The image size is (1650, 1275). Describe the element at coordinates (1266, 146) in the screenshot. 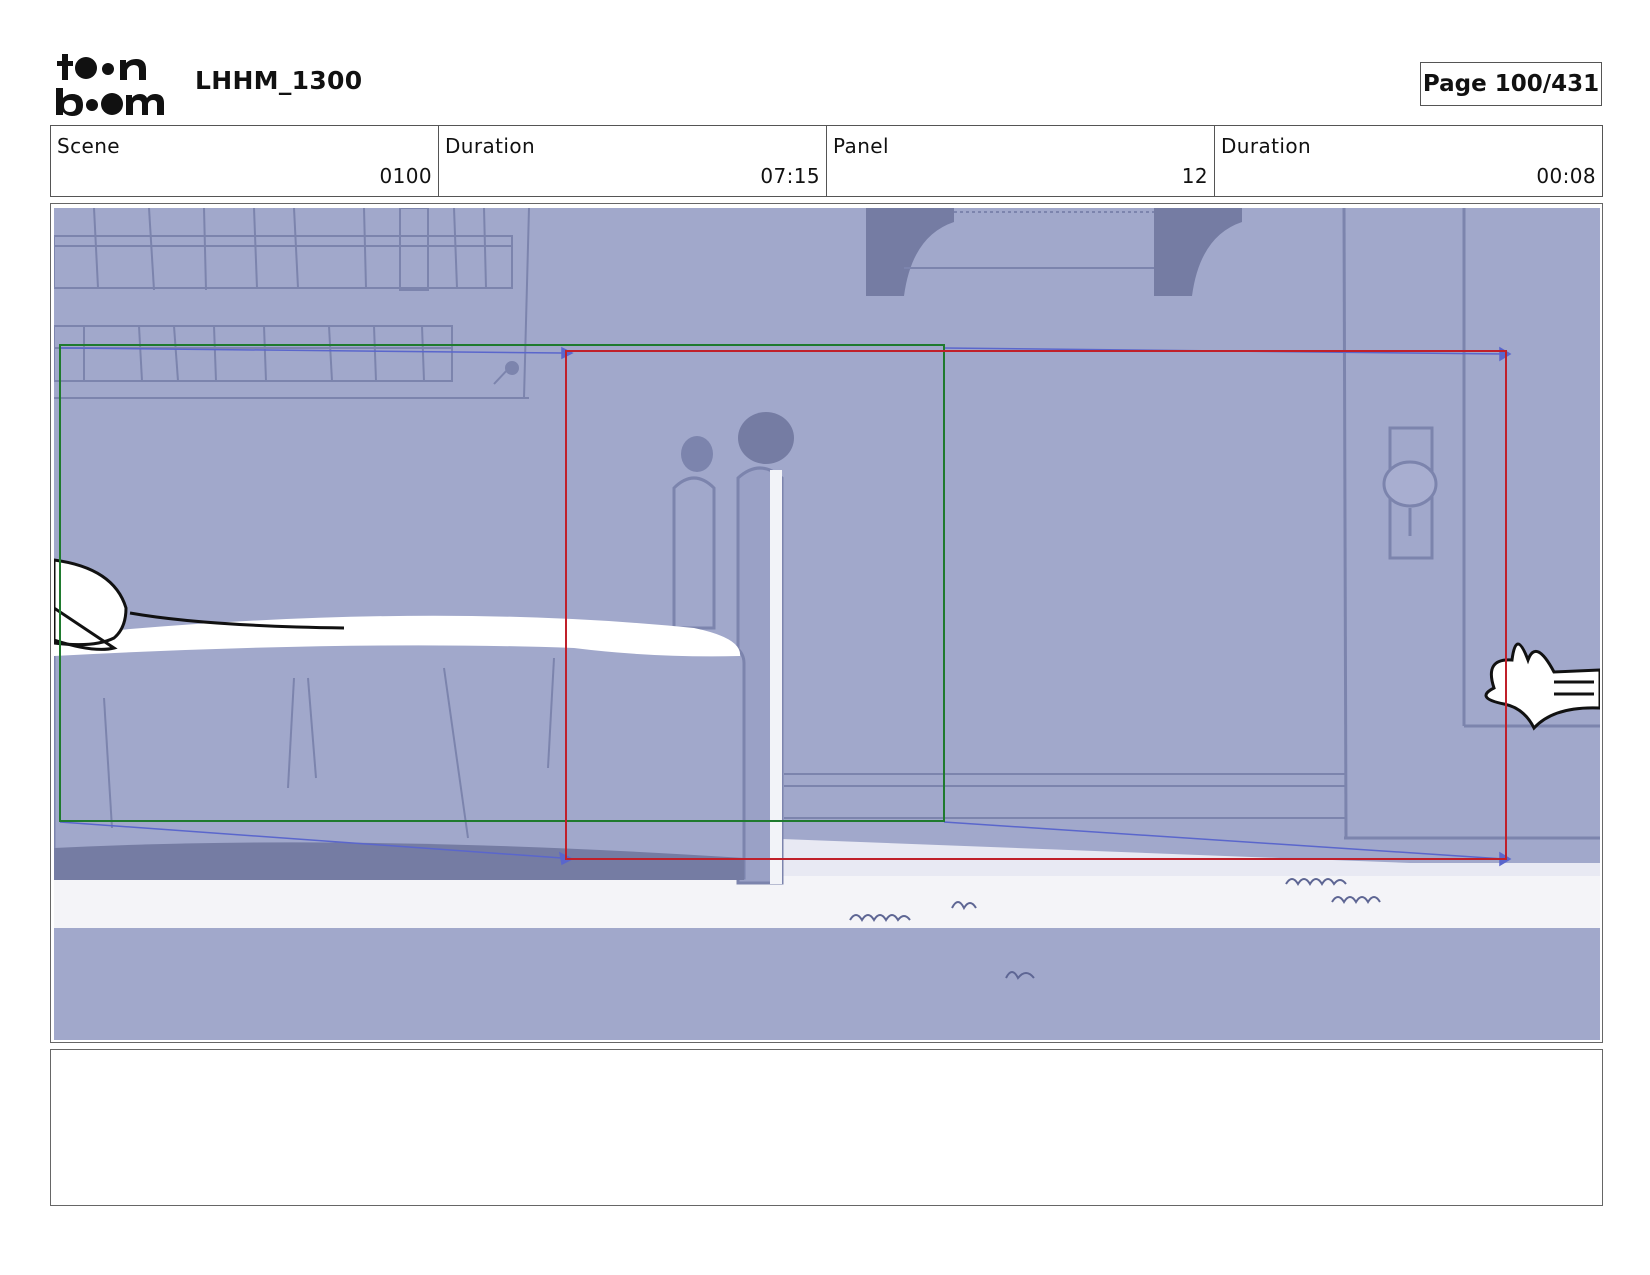

I see `panel-duration-label: Duration` at that location.